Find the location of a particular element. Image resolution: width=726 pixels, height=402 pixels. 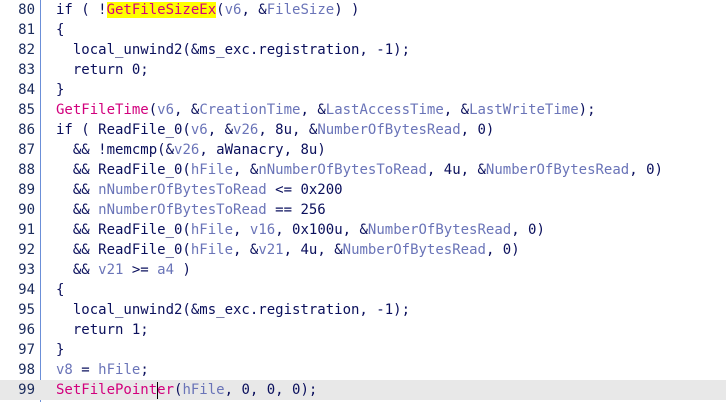

line-number: 86 is located at coordinates (26, 130).